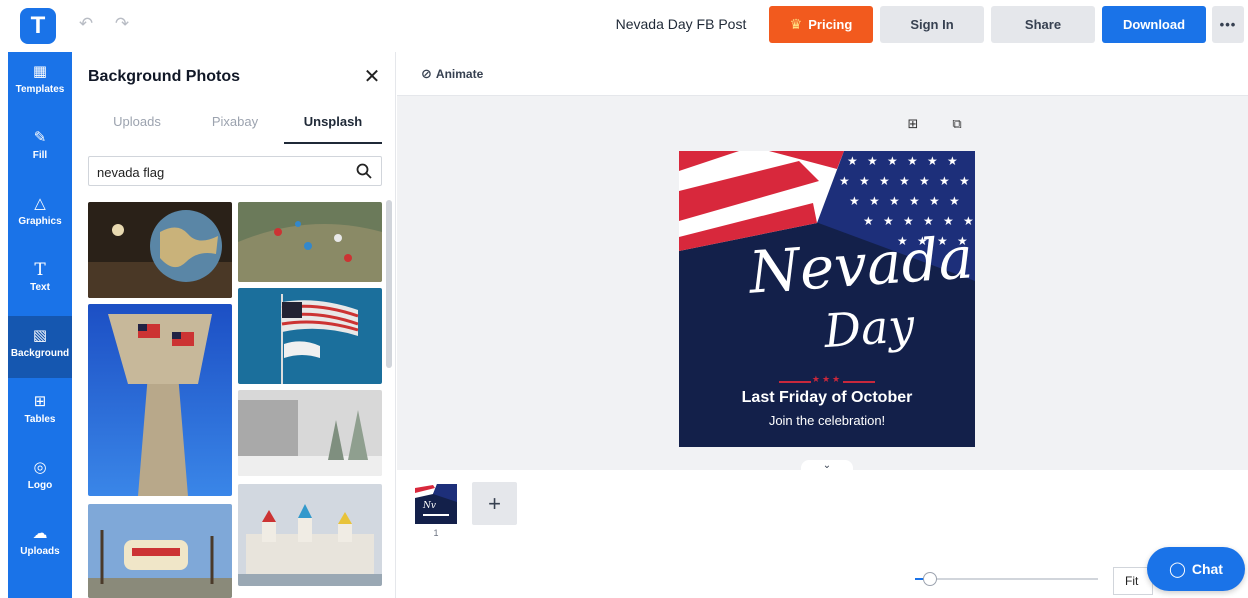 The width and height of the screenshot is (1248, 598). Describe the element at coordinates (40, 551) in the screenshot. I see `sidebar-item-label: Uploads` at that location.